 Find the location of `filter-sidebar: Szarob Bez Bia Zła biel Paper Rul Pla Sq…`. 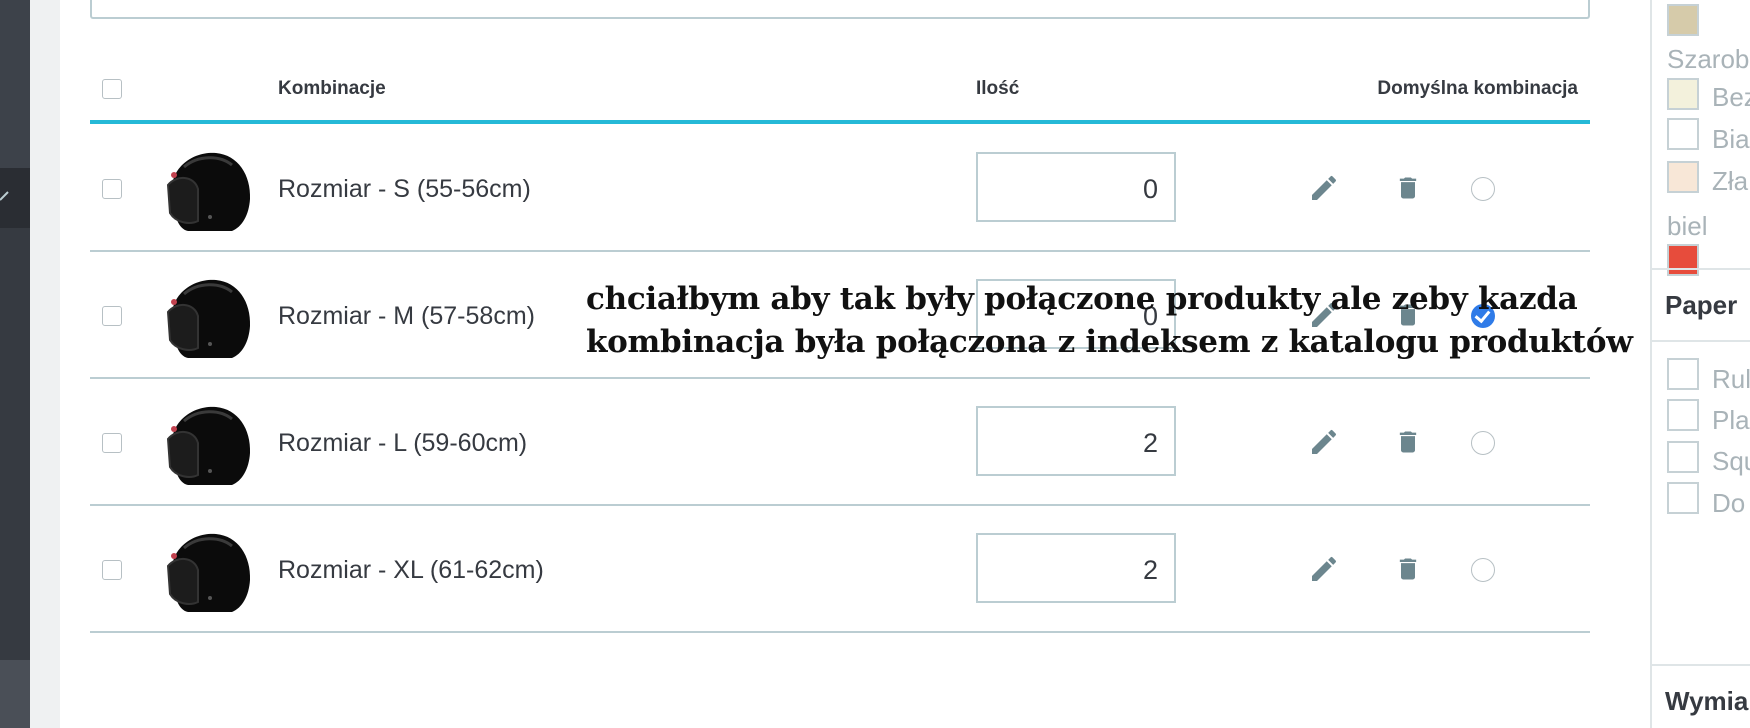

filter-sidebar: Szarob Bez Bia Zła biel Paper Rul Pla Sq… is located at coordinates (1700, 364).